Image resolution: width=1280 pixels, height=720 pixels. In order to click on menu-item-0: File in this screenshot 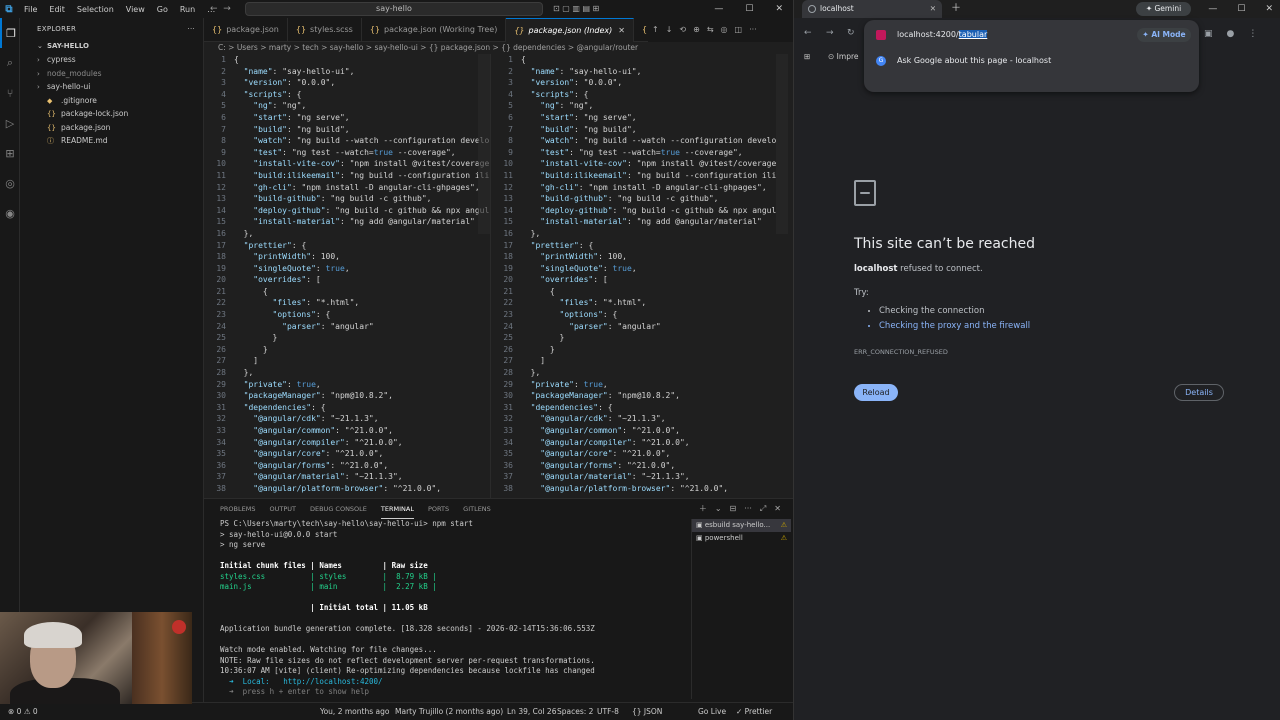, I will do `click(30, 9)`.